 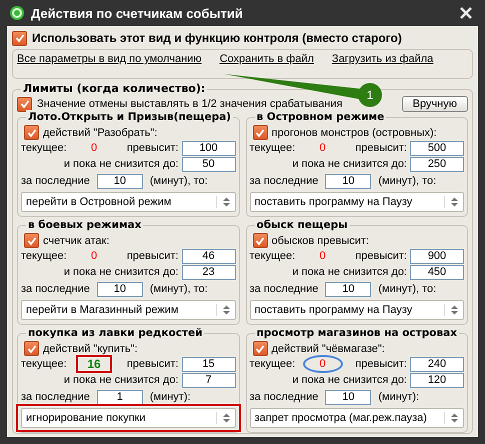 What do you see at coordinates (115, 333) in the screenshot?
I see `group-title: покупка из лавки редкостей` at bounding box center [115, 333].